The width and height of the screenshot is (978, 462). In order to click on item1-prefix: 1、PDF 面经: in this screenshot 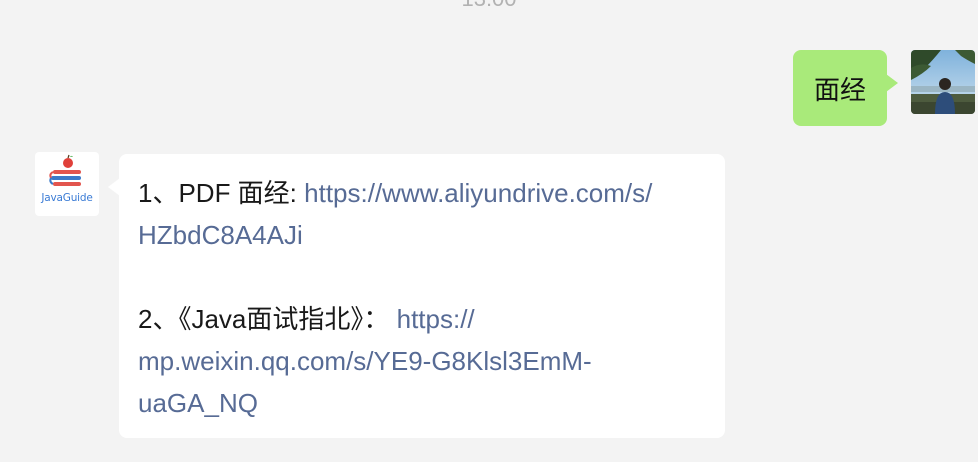, I will do `click(221, 193)`.